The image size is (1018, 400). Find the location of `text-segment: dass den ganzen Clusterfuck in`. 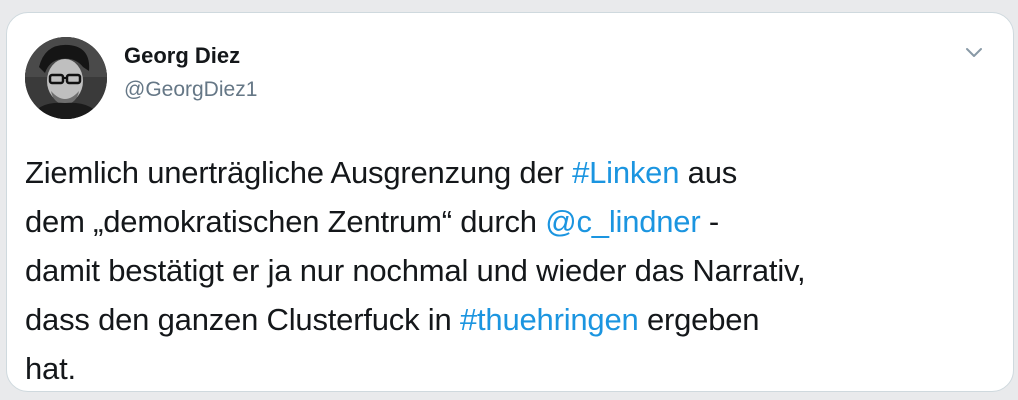

text-segment: dass den ganzen Clusterfuck in is located at coordinates (242, 319).